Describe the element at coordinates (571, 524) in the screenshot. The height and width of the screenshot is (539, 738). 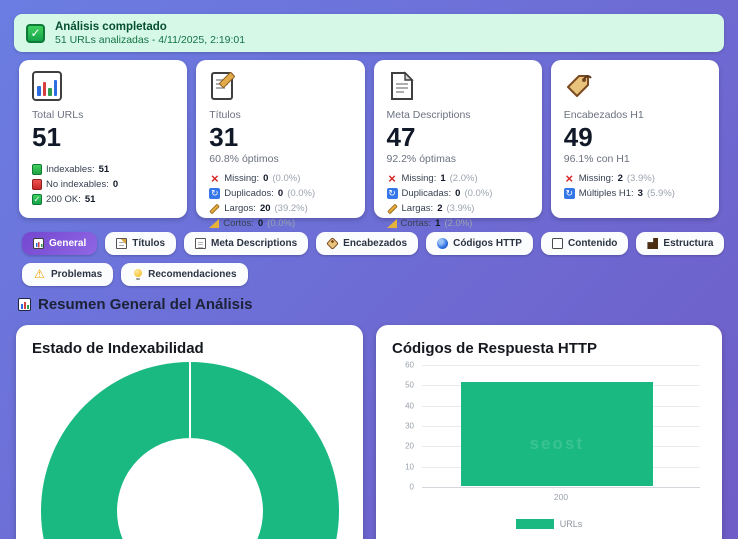
I see `legend-label: URLs` at that location.